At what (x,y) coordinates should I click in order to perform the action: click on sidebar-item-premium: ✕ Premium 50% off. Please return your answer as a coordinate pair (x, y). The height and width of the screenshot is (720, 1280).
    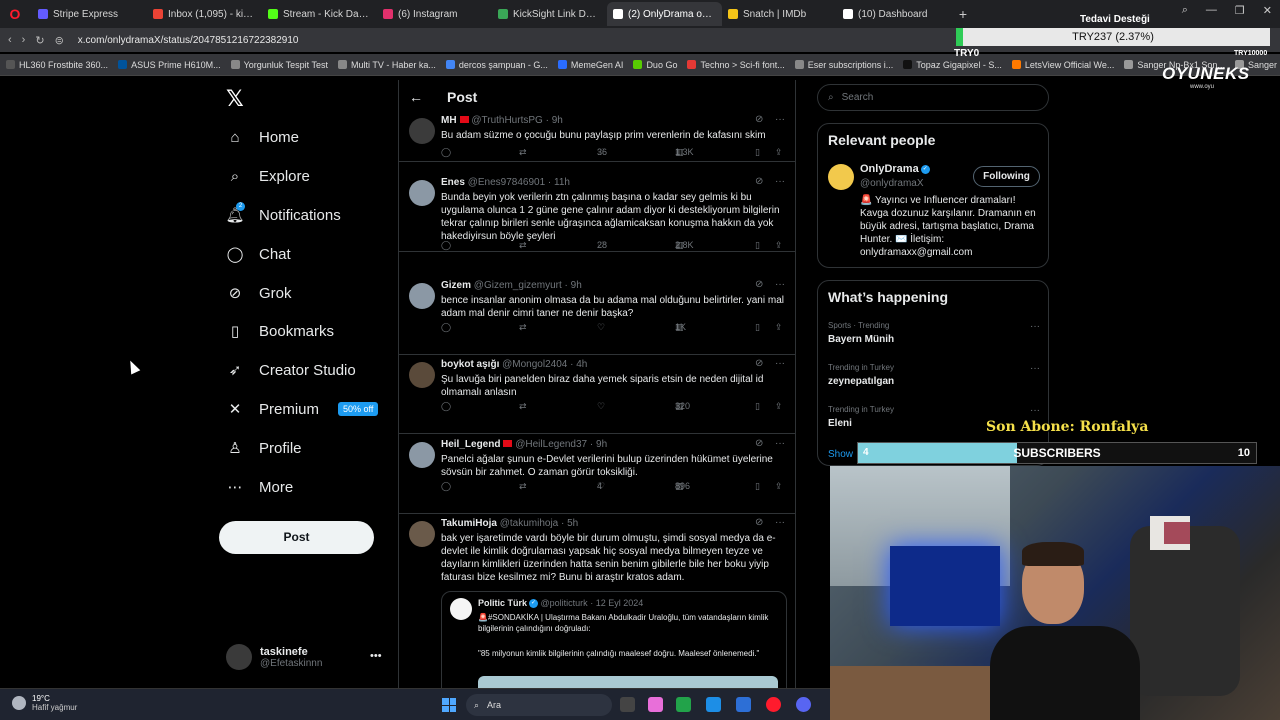
    Looking at the image, I should click on (302, 409).